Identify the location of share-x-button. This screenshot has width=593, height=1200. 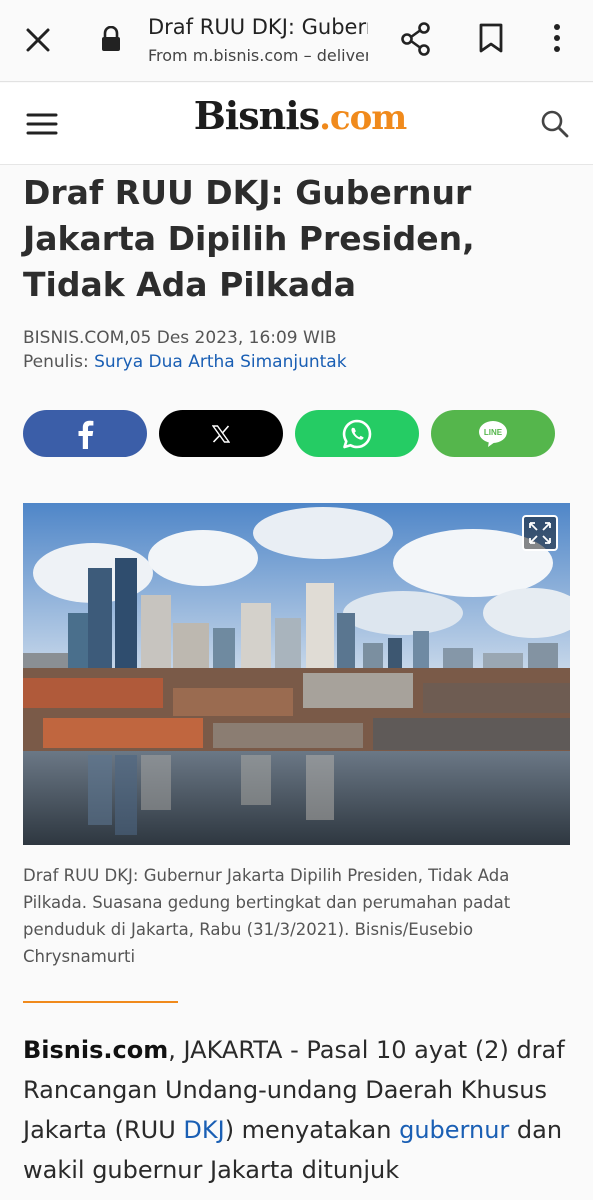
(221, 433).